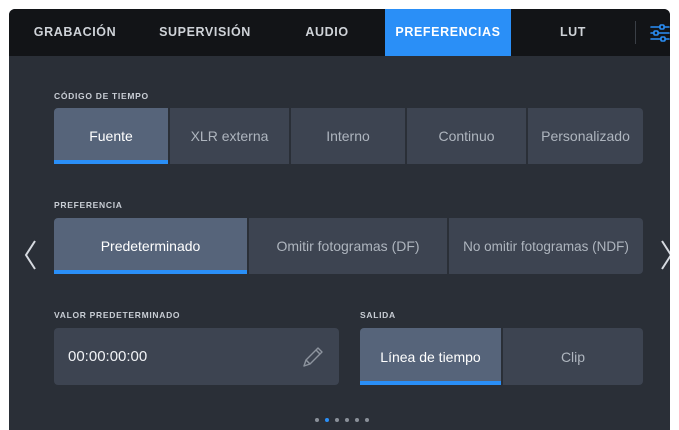 Image resolution: width=679 pixels, height=430 pixels. I want to click on timecode-option-personalizado: Personalizado, so click(585, 136).